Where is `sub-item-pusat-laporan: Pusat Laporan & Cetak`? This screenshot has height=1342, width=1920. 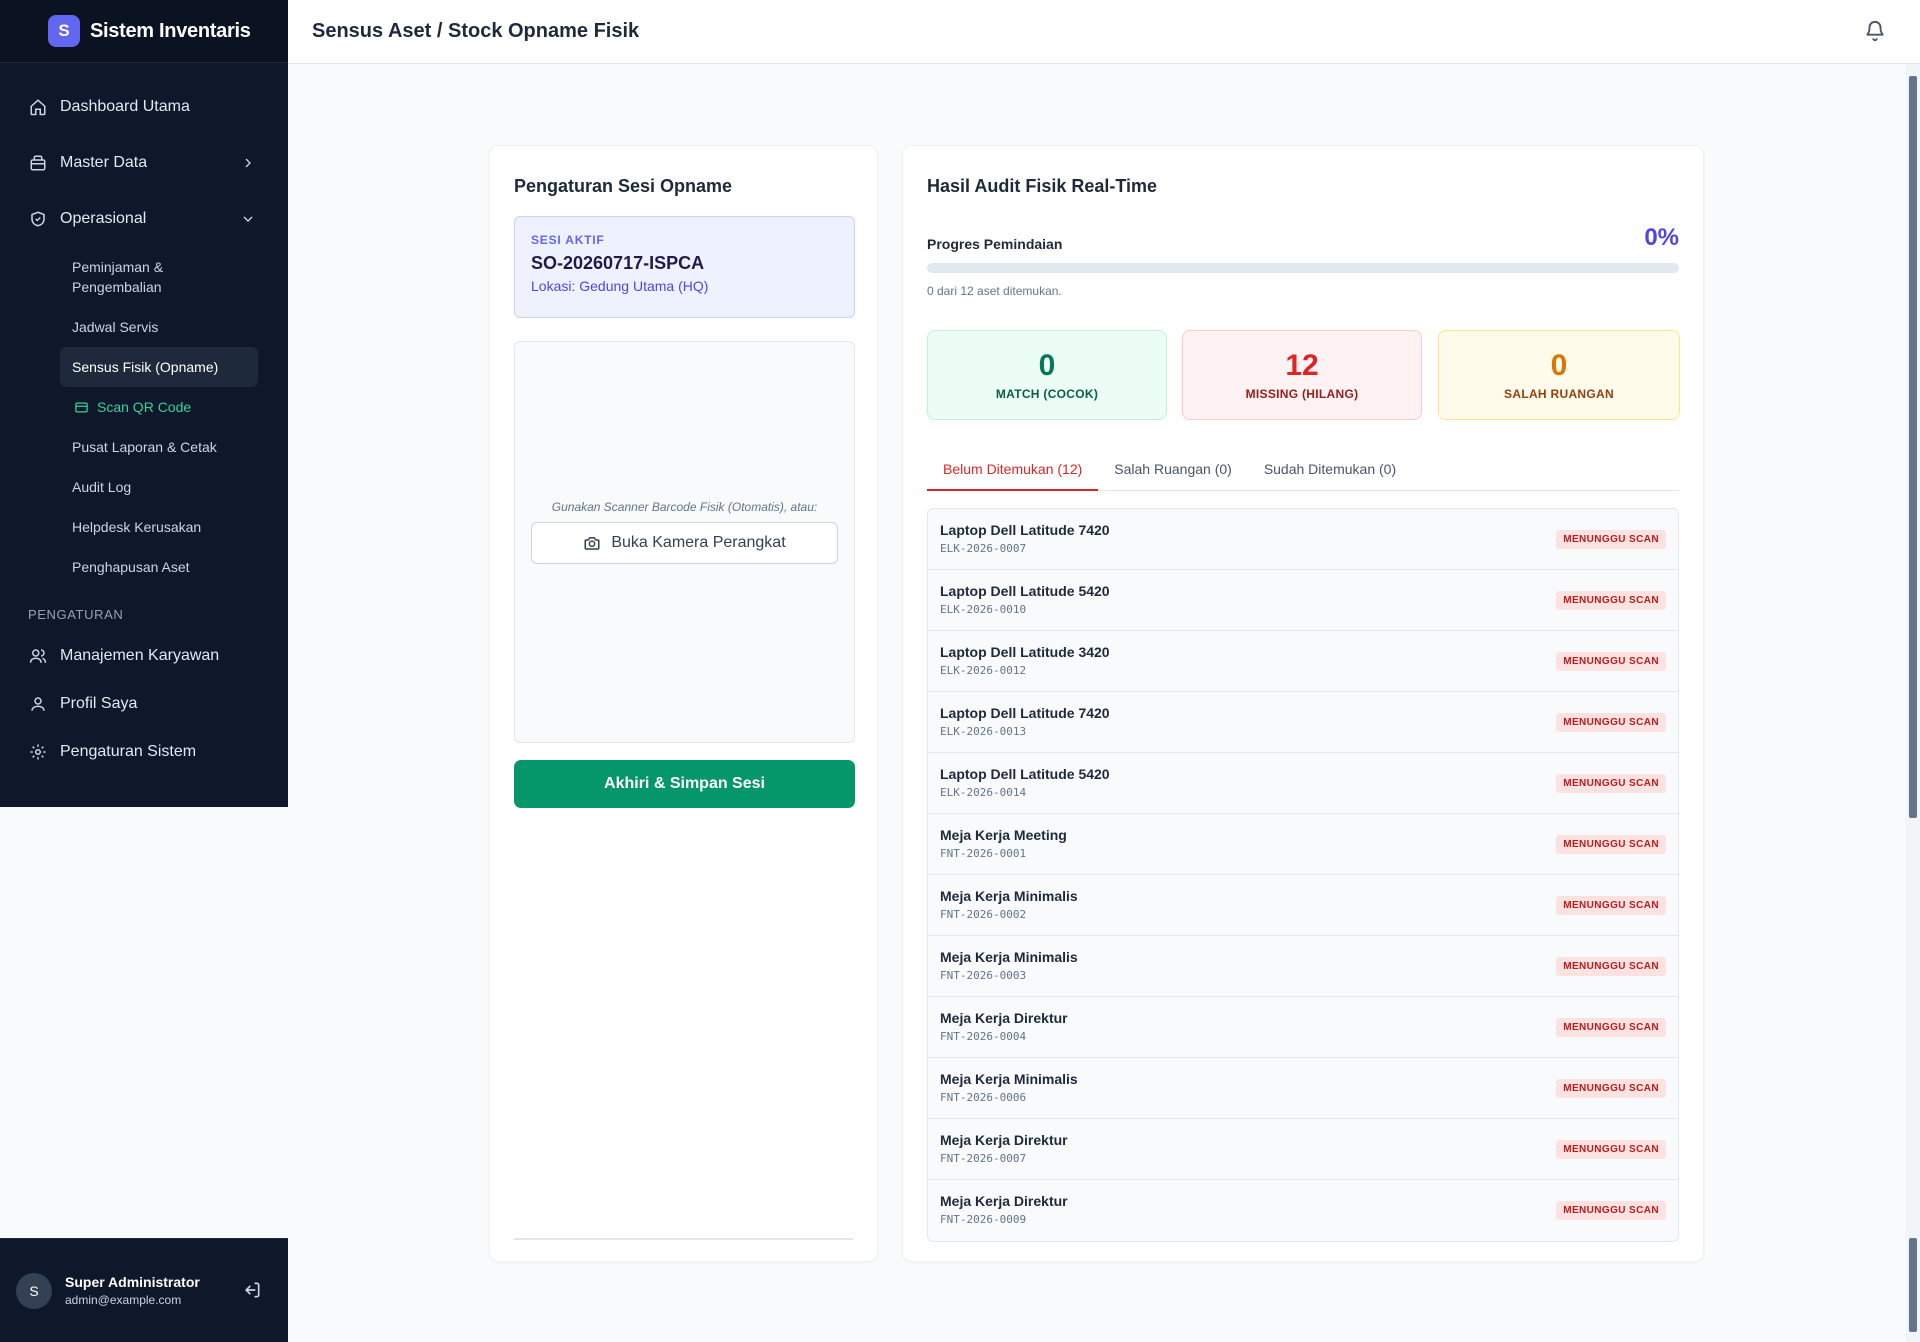
sub-item-pusat-laporan: Pusat Laporan & Cetak is located at coordinates (159, 447).